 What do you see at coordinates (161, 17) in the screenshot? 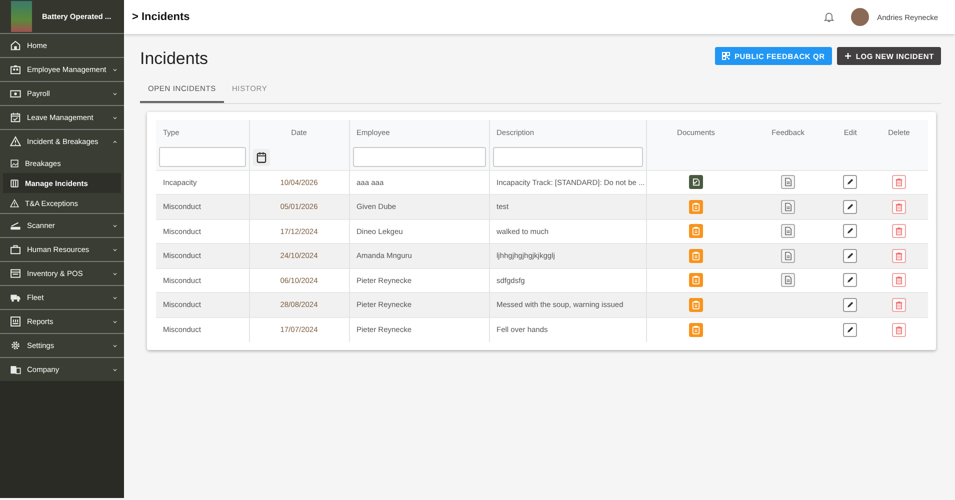
I see `breadcrumb: > Incidents` at bounding box center [161, 17].